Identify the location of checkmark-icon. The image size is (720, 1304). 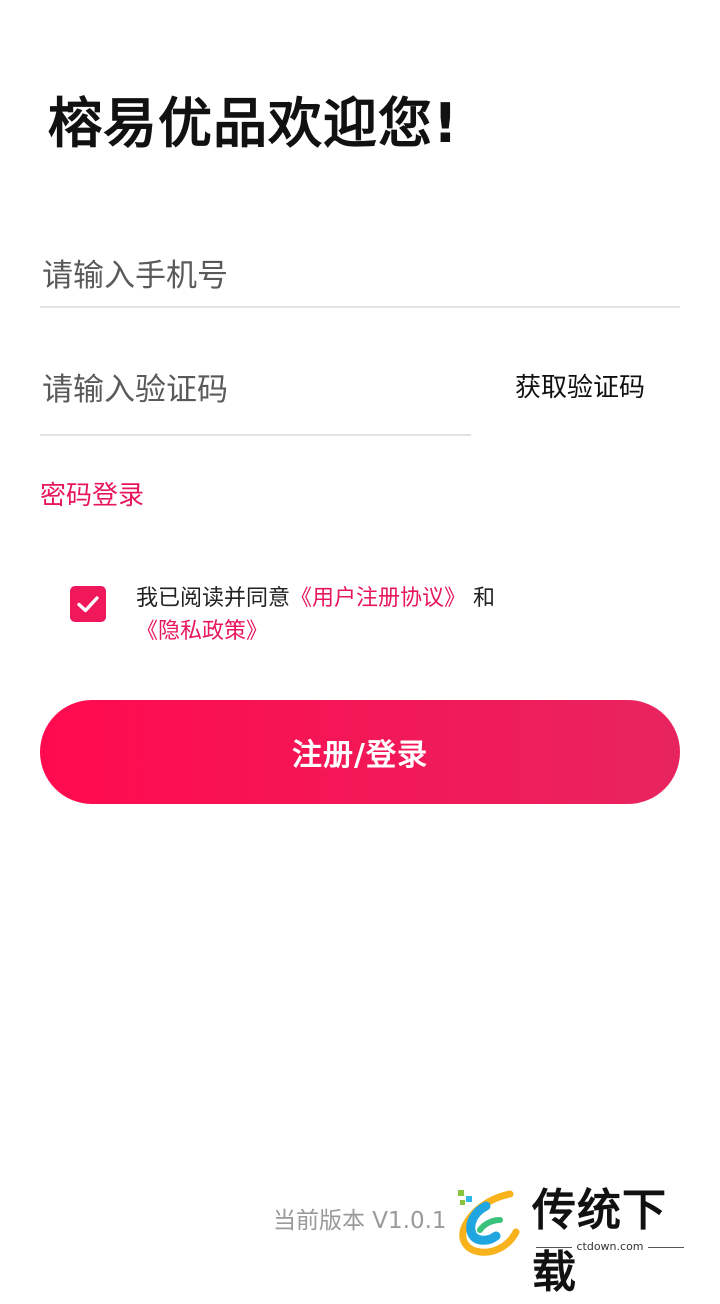
(88, 604).